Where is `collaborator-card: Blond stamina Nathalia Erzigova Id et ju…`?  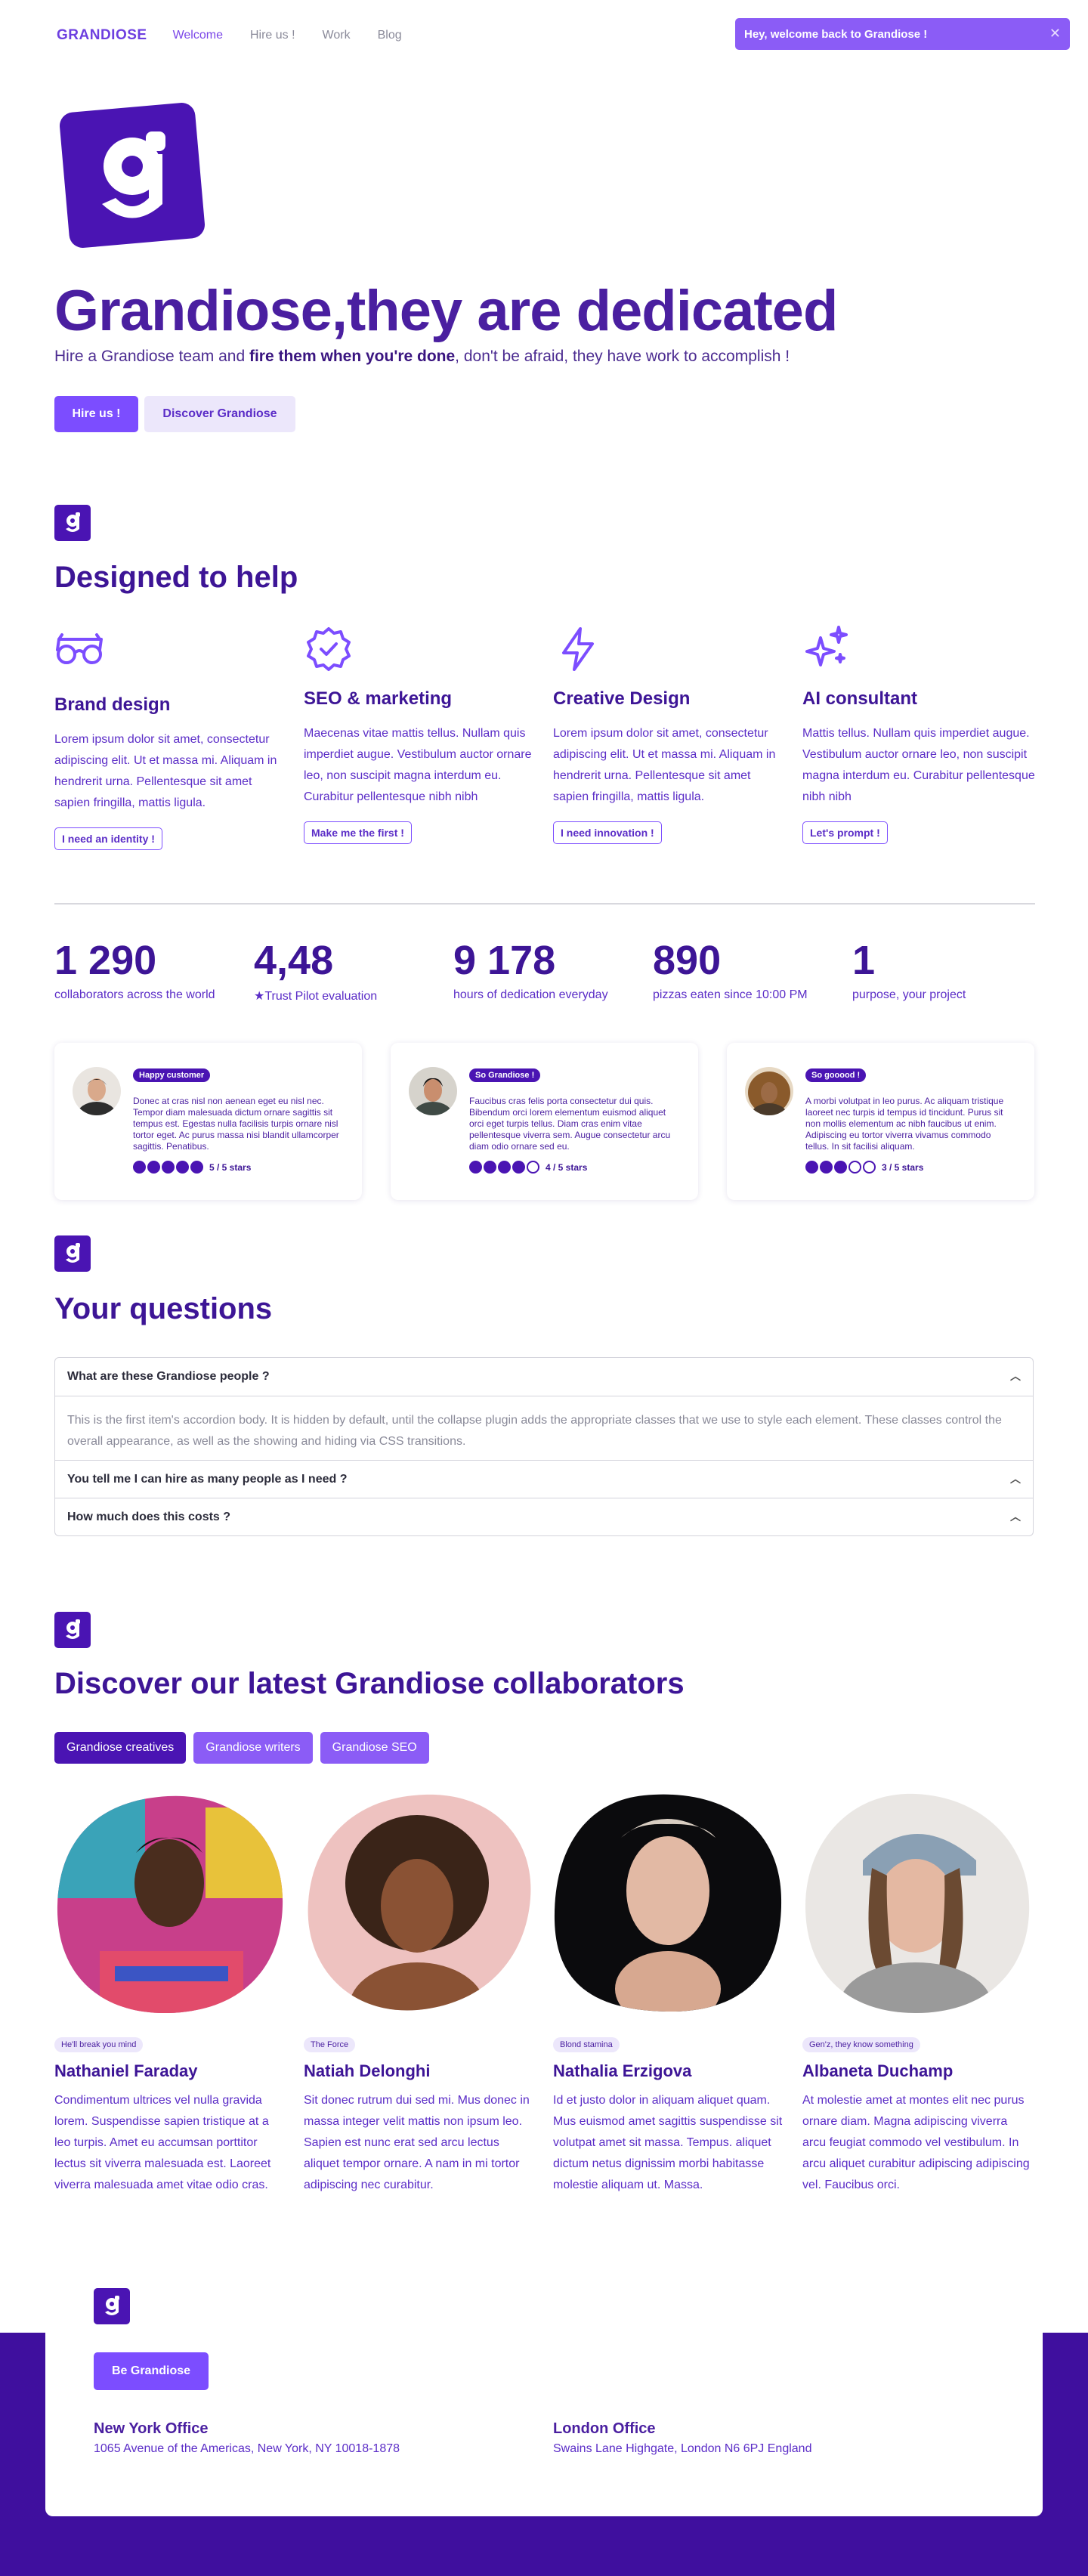
collaborator-card: Blond stamina Nathalia Erzigova Id et ju… is located at coordinates (668, 1994).